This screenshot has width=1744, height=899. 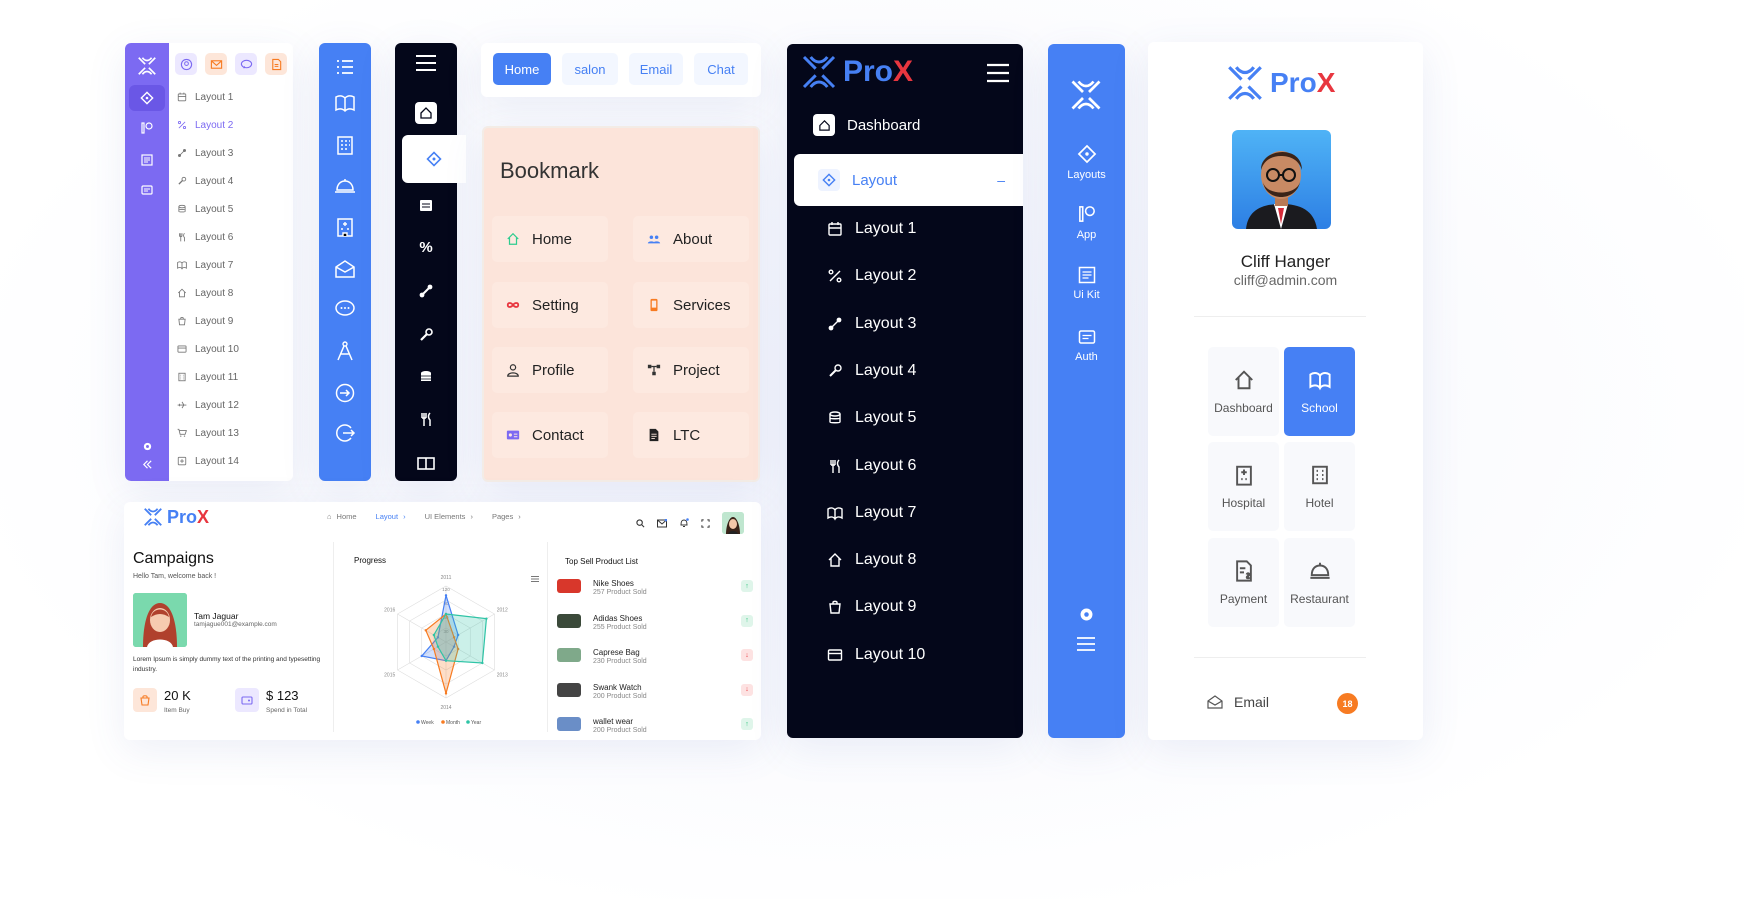 I want to click on submenu-item: Layout 12, so click(x=208, y=405).